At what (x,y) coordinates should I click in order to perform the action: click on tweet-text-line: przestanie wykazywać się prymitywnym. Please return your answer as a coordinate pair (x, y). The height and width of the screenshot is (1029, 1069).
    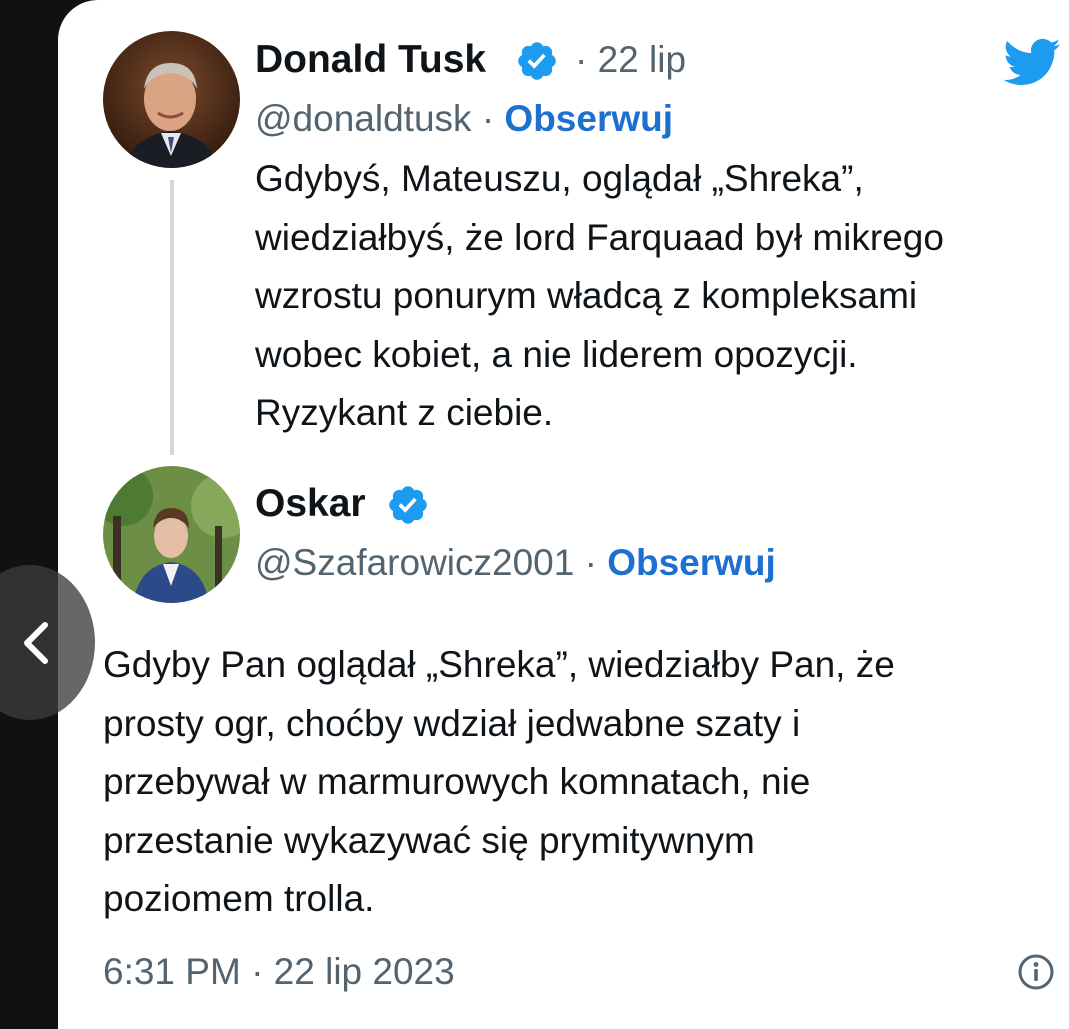
    Looking at the image, I should click on (429, 840).